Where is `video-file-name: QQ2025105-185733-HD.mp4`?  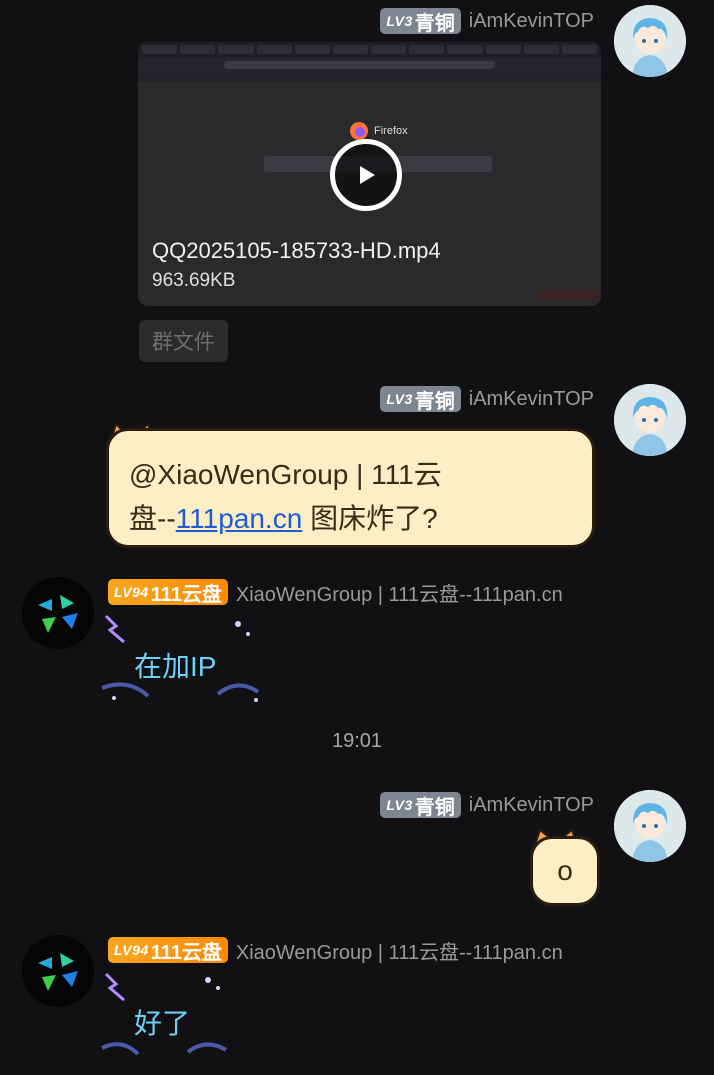
video-file-name: QQ2025105-185733-HD.mp4 is located at coordinates (296, 250).